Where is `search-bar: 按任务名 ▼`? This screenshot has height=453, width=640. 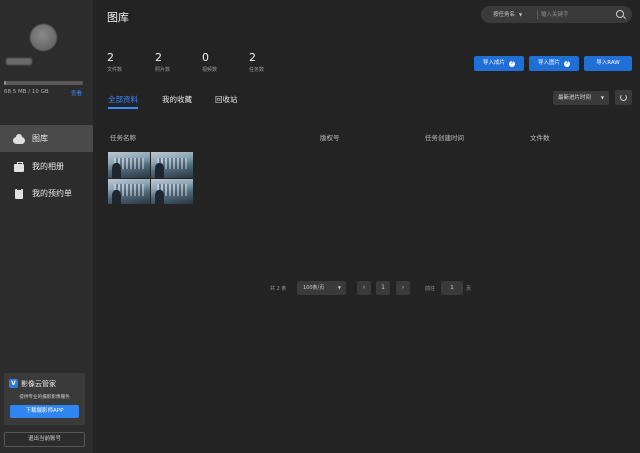 search-bar: 按任务名 ▼ is located at coordinates (556, 14).